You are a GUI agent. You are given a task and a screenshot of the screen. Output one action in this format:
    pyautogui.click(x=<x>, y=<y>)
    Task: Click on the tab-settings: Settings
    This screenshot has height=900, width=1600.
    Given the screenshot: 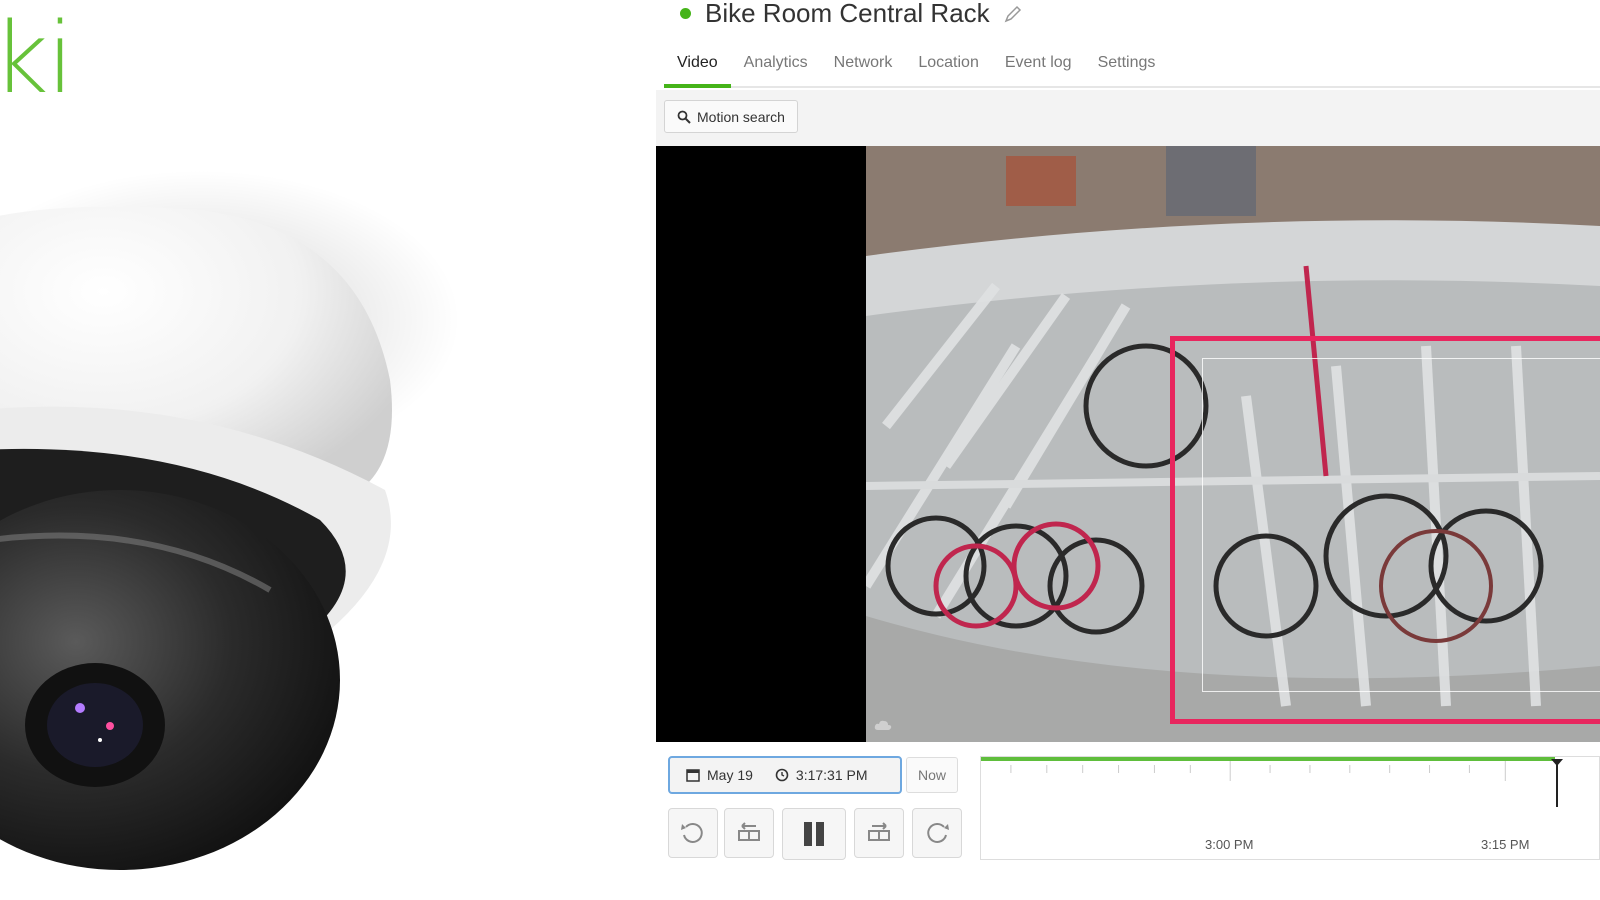 What is the action you would take?
    pyautogui.click(x=1127, y=67)
    